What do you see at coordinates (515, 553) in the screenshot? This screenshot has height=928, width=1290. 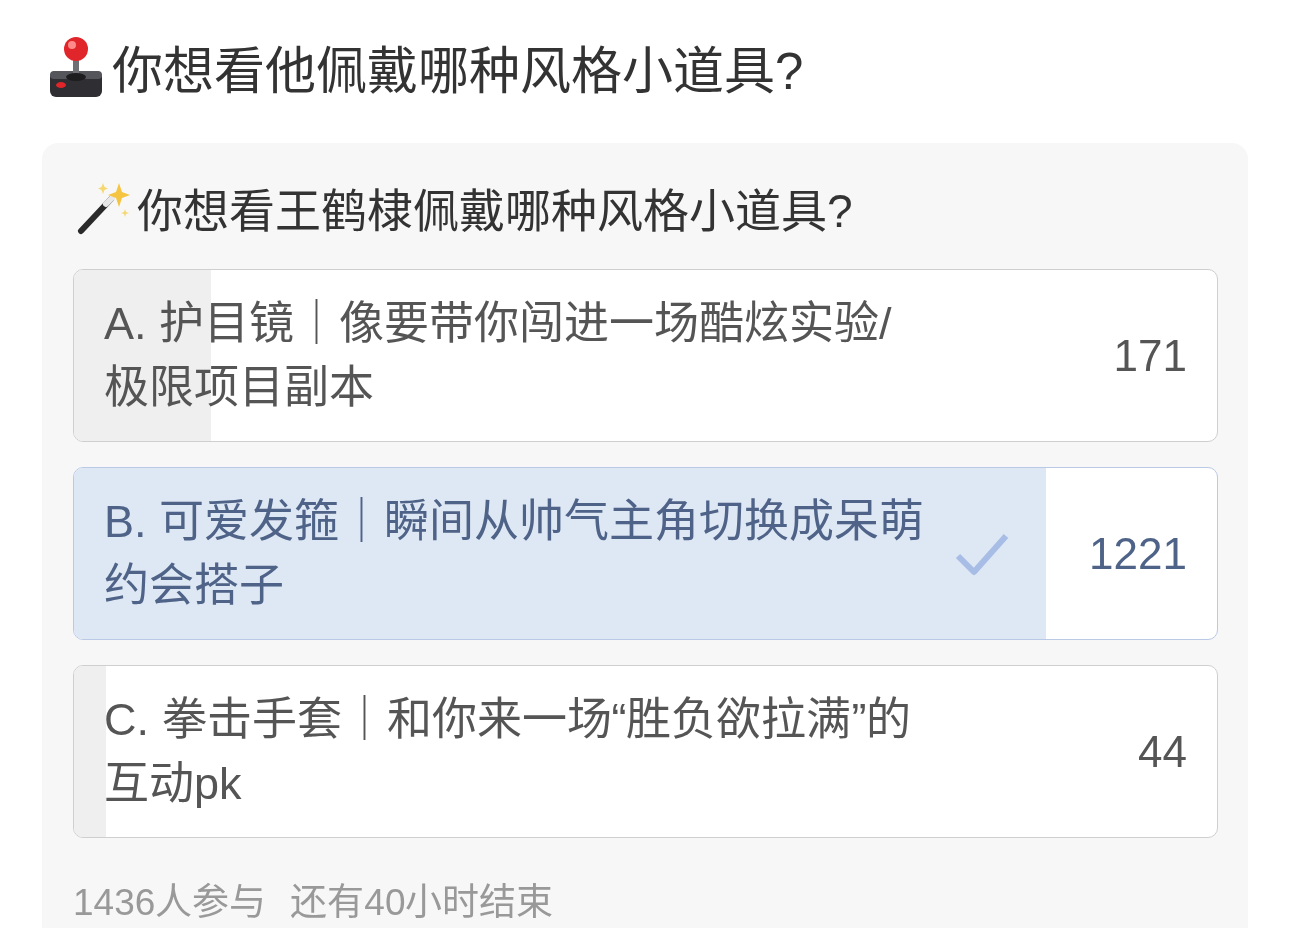 I see `option-label: B. 可爱发箍｜瞬间从帅气主角切换成呆萌约会搭子` at bounding box center [515, 553].